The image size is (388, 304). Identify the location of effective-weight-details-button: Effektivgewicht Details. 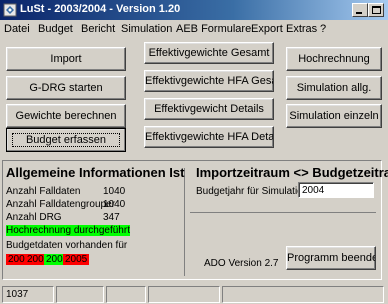
(209, 109).